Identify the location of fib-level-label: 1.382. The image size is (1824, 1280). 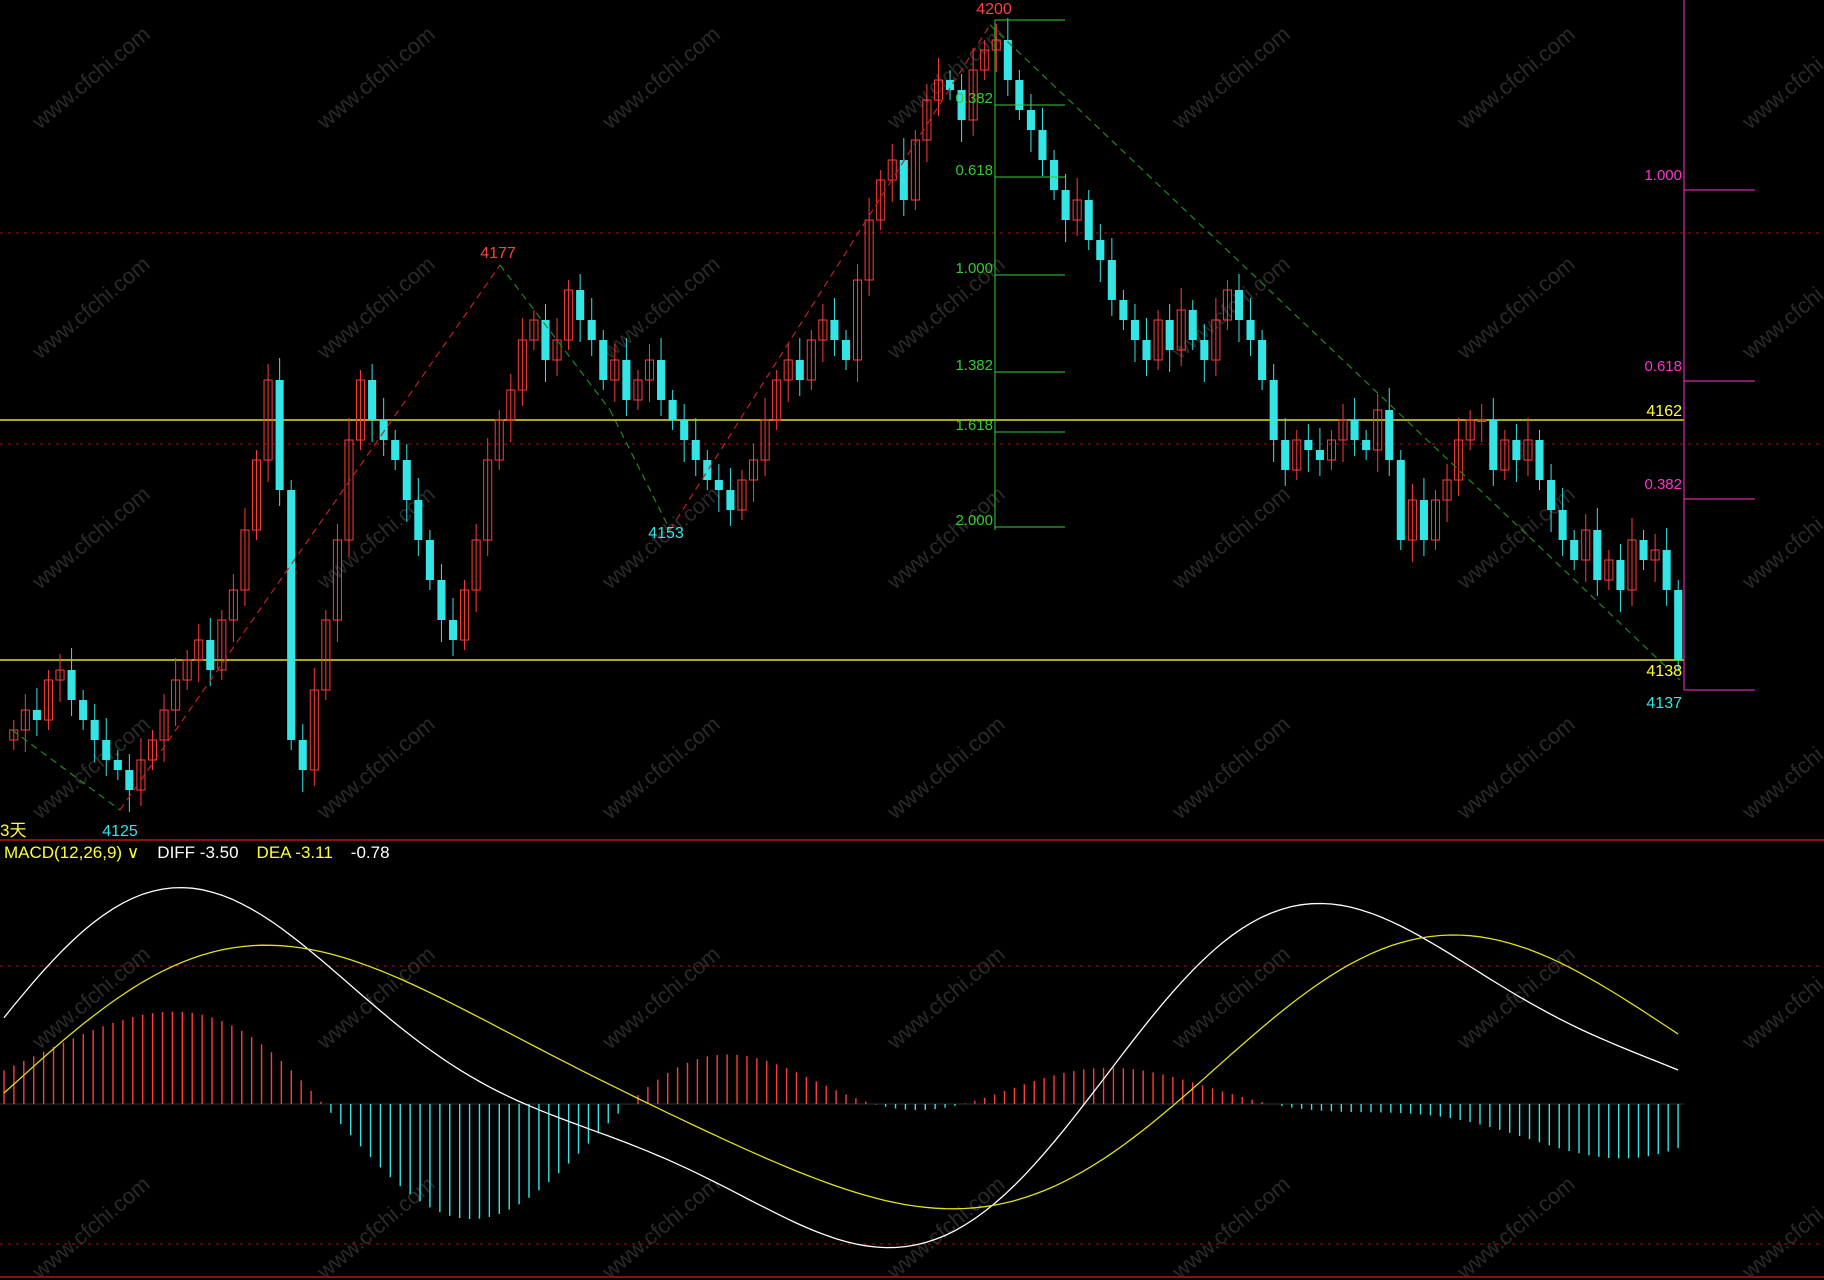
(974, 365).